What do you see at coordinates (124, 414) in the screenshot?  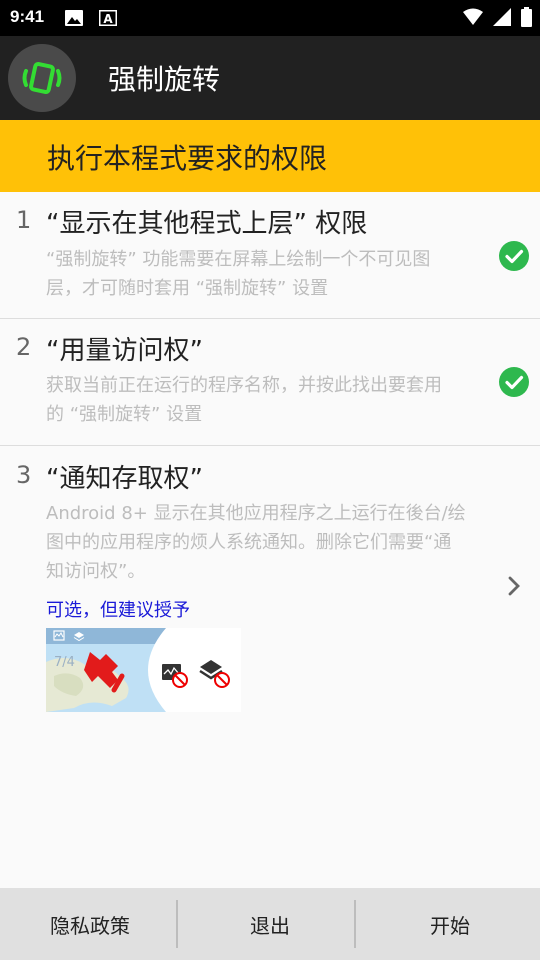 I see `description-line: 的 “强制旋转” 设置` at bounding box center [124, 414].